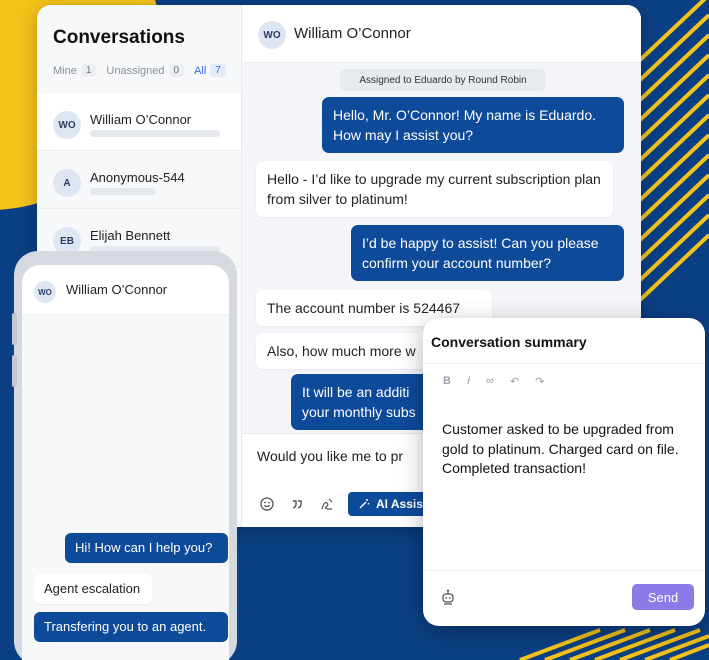 The height and width of the screenshot is (660, 709). I want to click on filter-label: Mine, so click(65, 70).